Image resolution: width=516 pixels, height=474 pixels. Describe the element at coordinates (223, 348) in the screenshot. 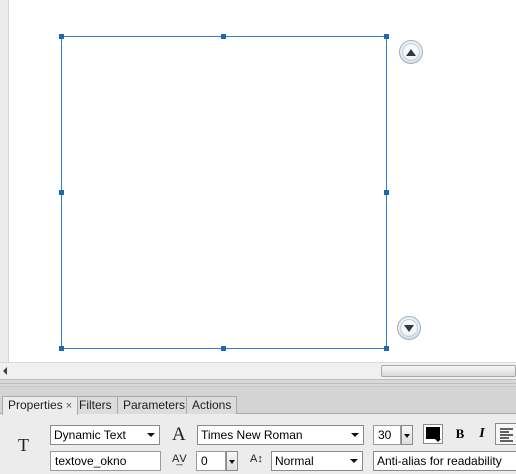

I see `resize-handle-bottom` at that location.